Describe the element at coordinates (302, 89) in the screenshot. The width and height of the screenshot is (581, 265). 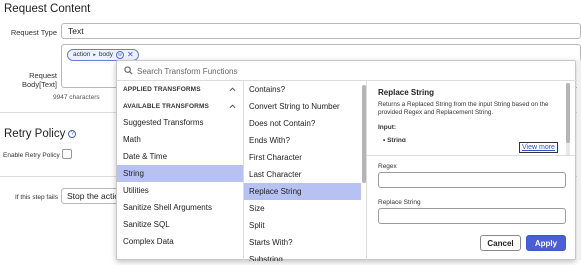
I see `function-contains: Contains?` at that location.